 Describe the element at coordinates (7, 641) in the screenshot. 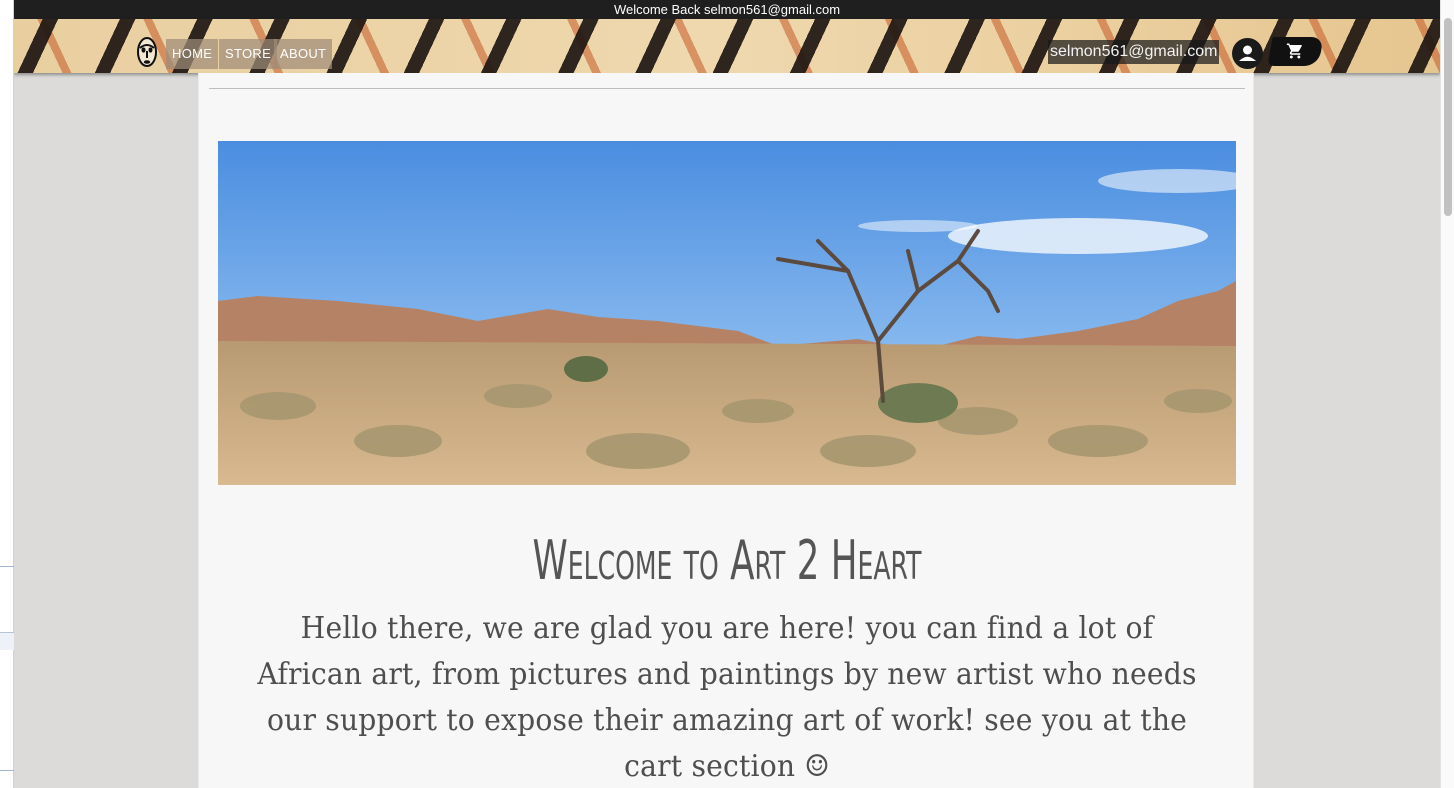

I see `strip-panel` at that location.